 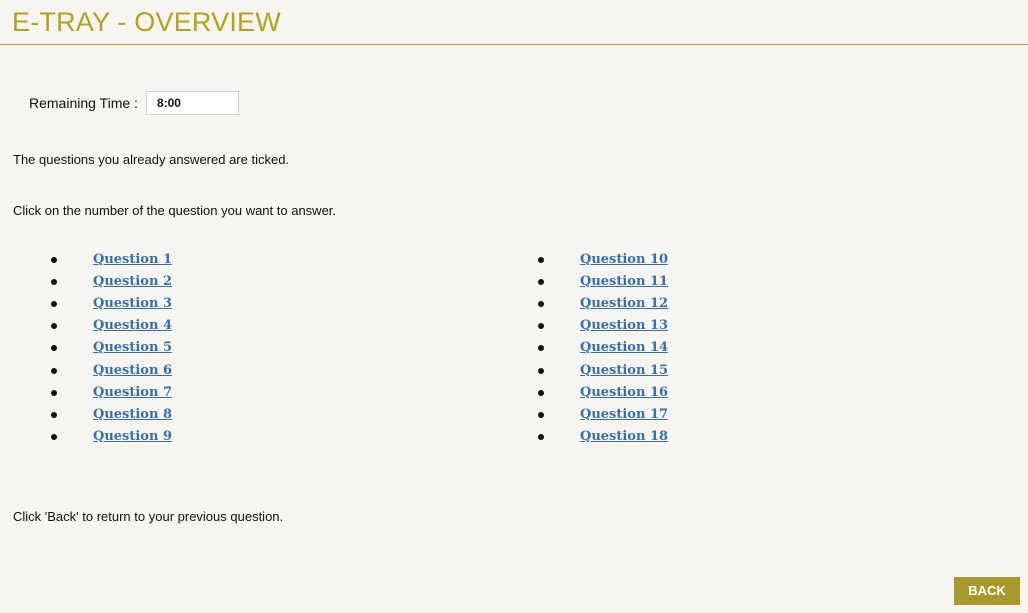 I want to click on list-item: Question 10, so click(x=603, y=260).